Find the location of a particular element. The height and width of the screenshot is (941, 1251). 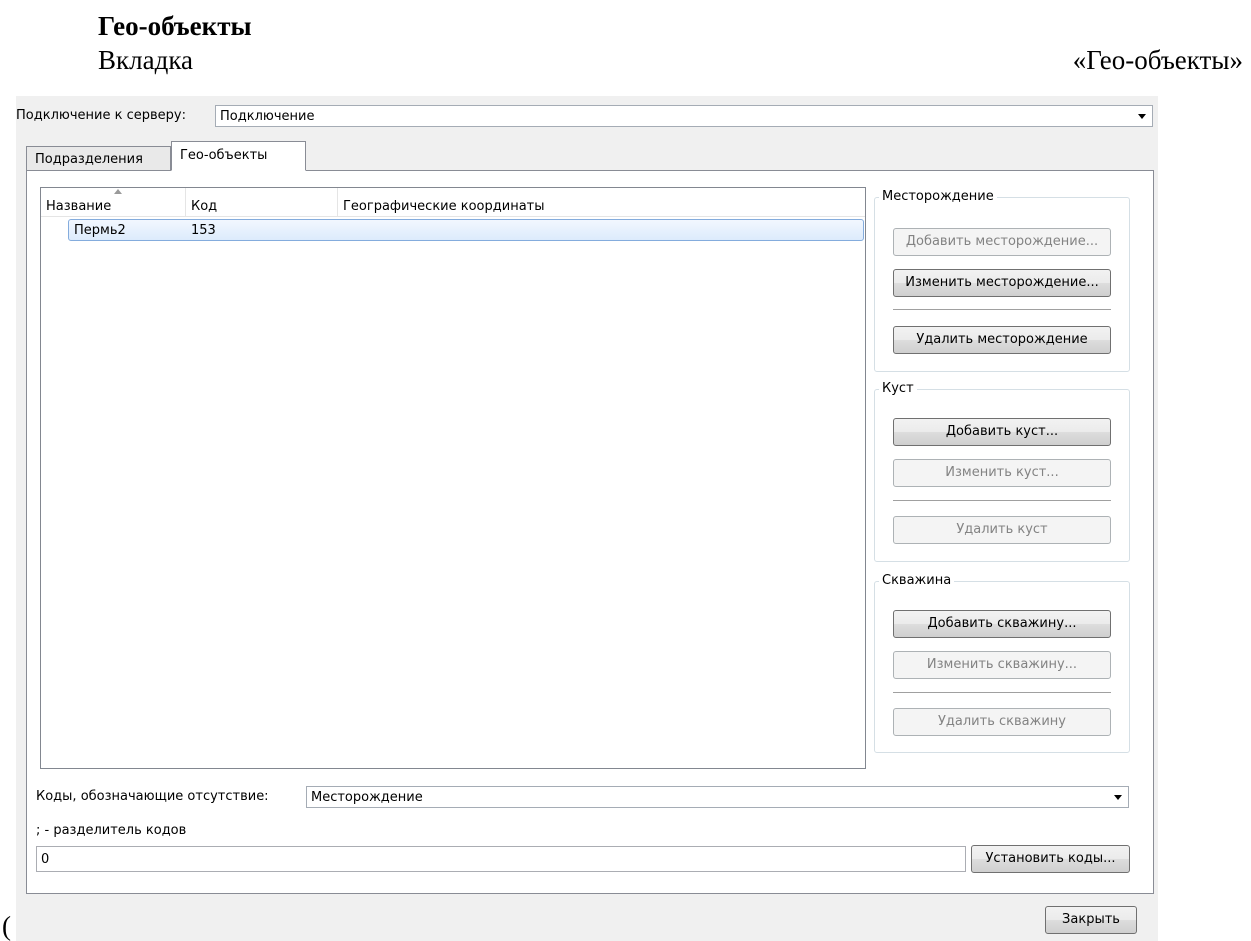

well-group-divider is located at coordinates (1002, 692).